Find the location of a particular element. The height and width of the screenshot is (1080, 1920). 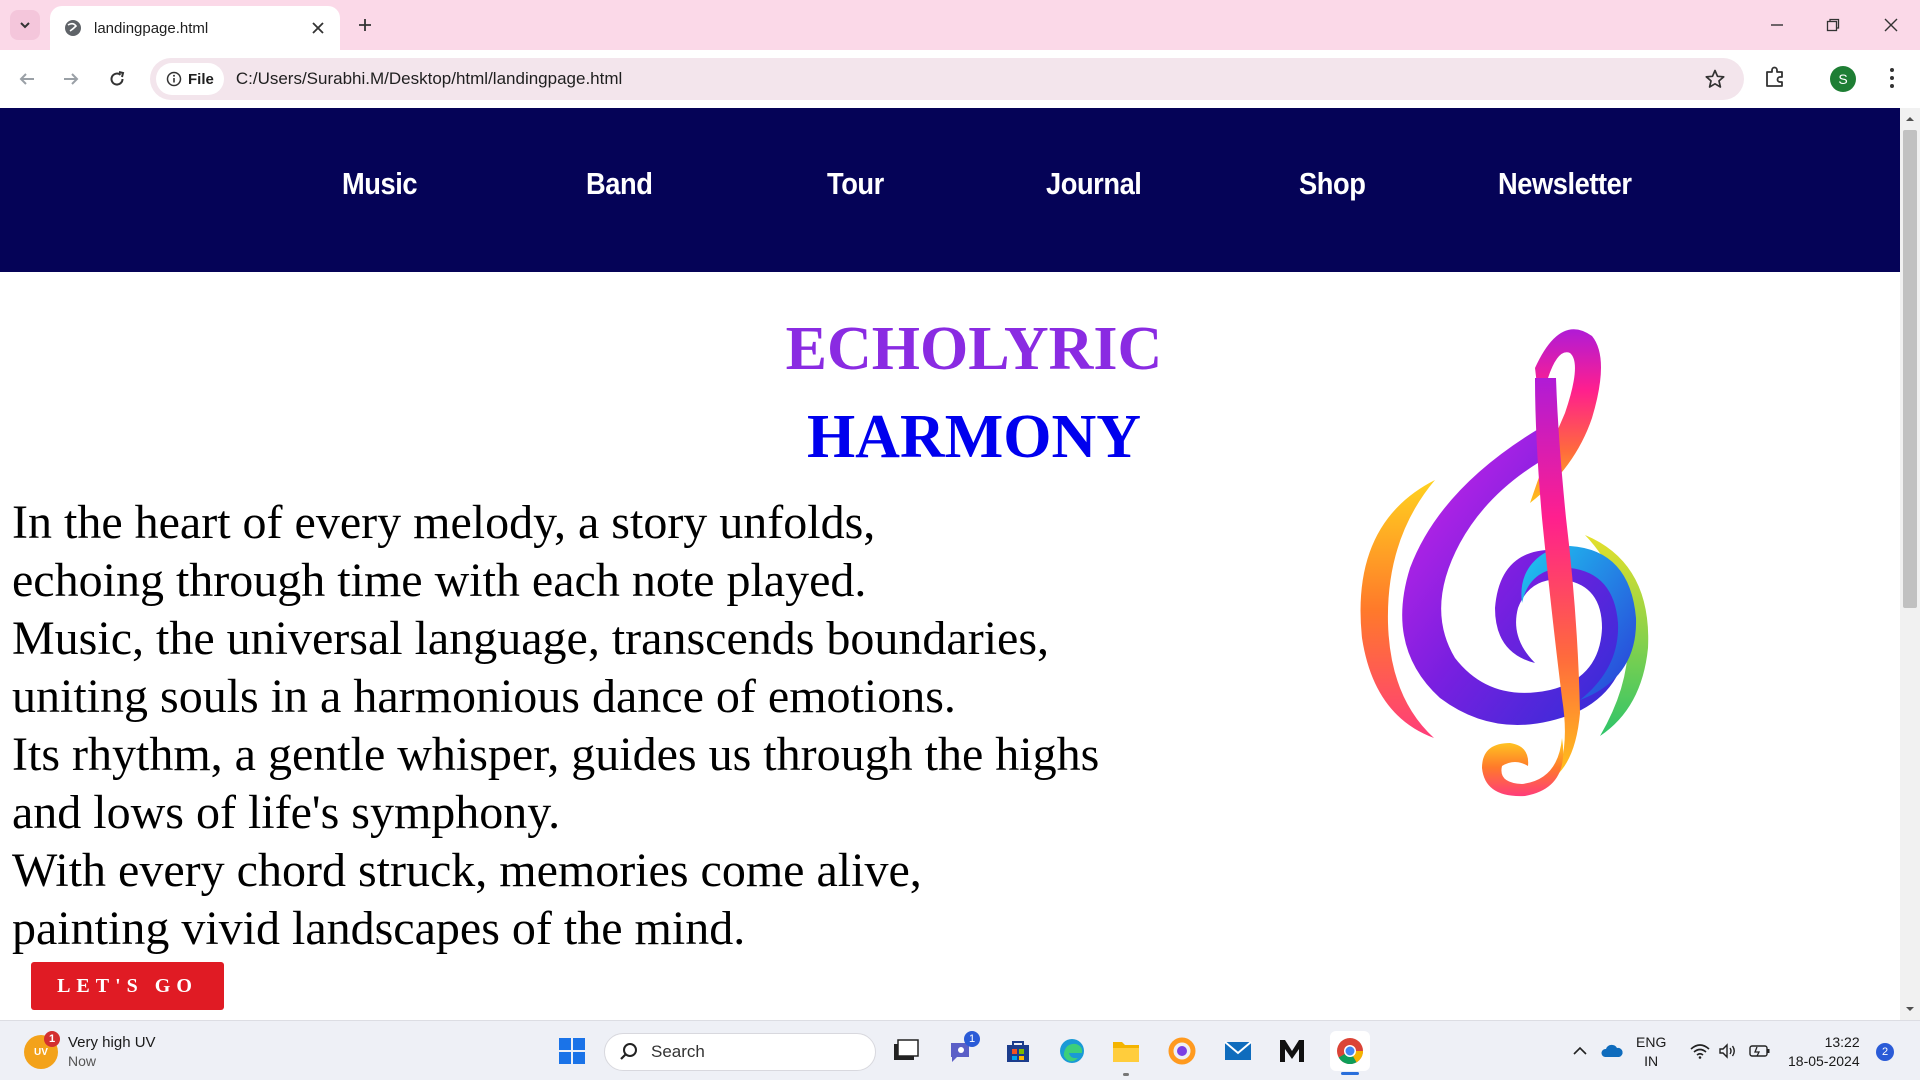

nav-link-shop: Shop is located at coordinates (1332, 184).